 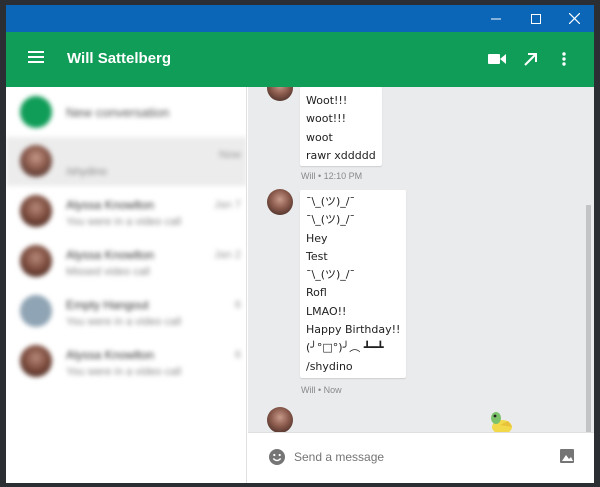 I want to click on conversation-item: Alyssa Knowlton Missed video call Jan 2, so click(x=126, y=262).